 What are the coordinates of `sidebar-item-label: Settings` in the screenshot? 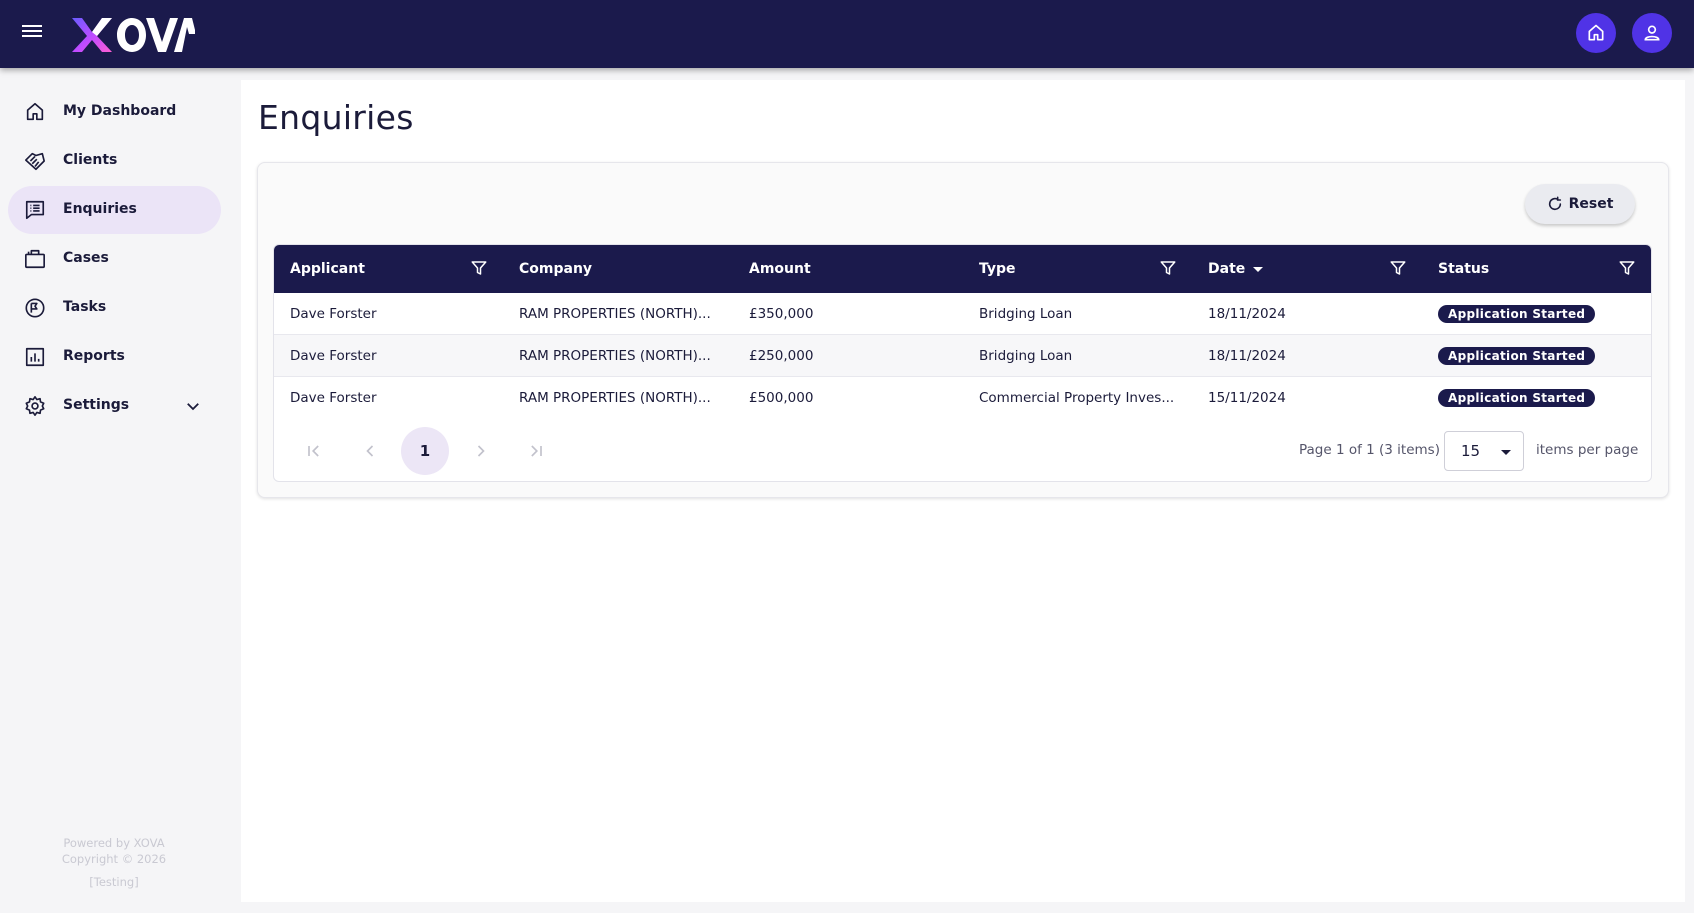 It's located at (96, 405).